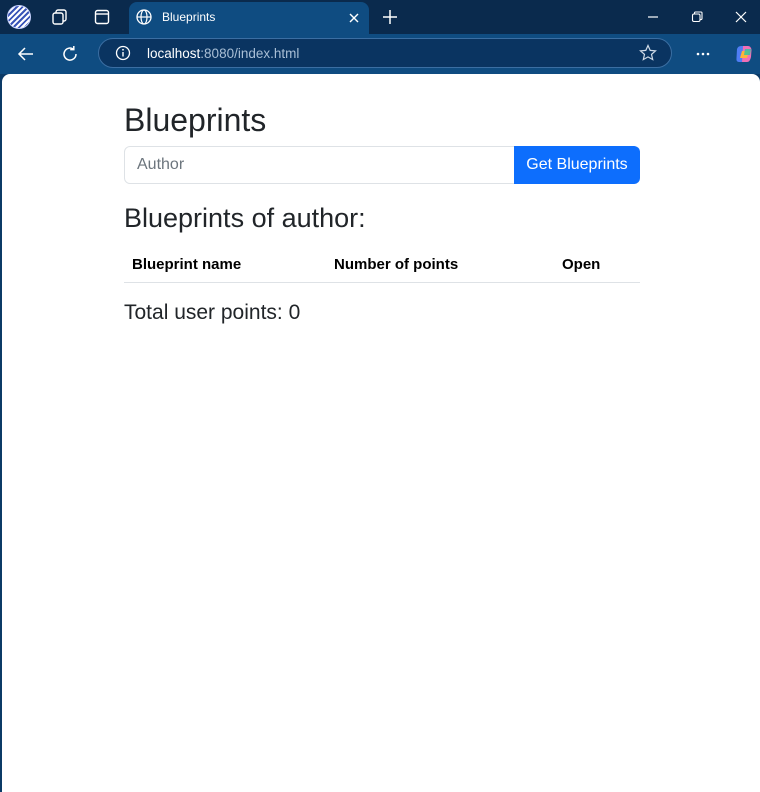 This screenshot has width=760, height=792. I want to click on tab-actions-icon, so click(102, 17).